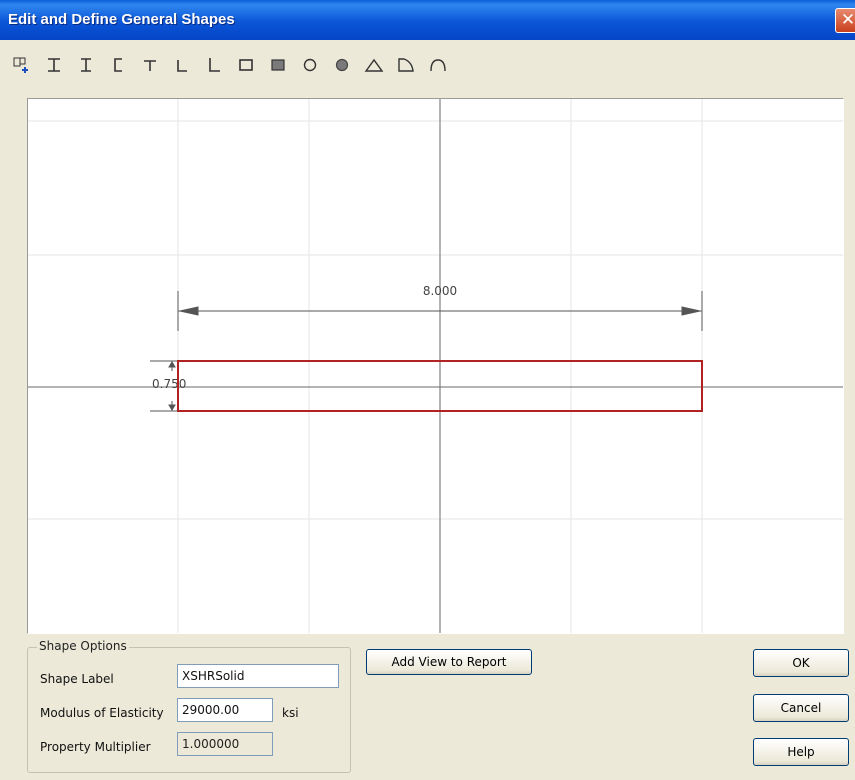  I want to click on angle-long-button, so click(214, 65).